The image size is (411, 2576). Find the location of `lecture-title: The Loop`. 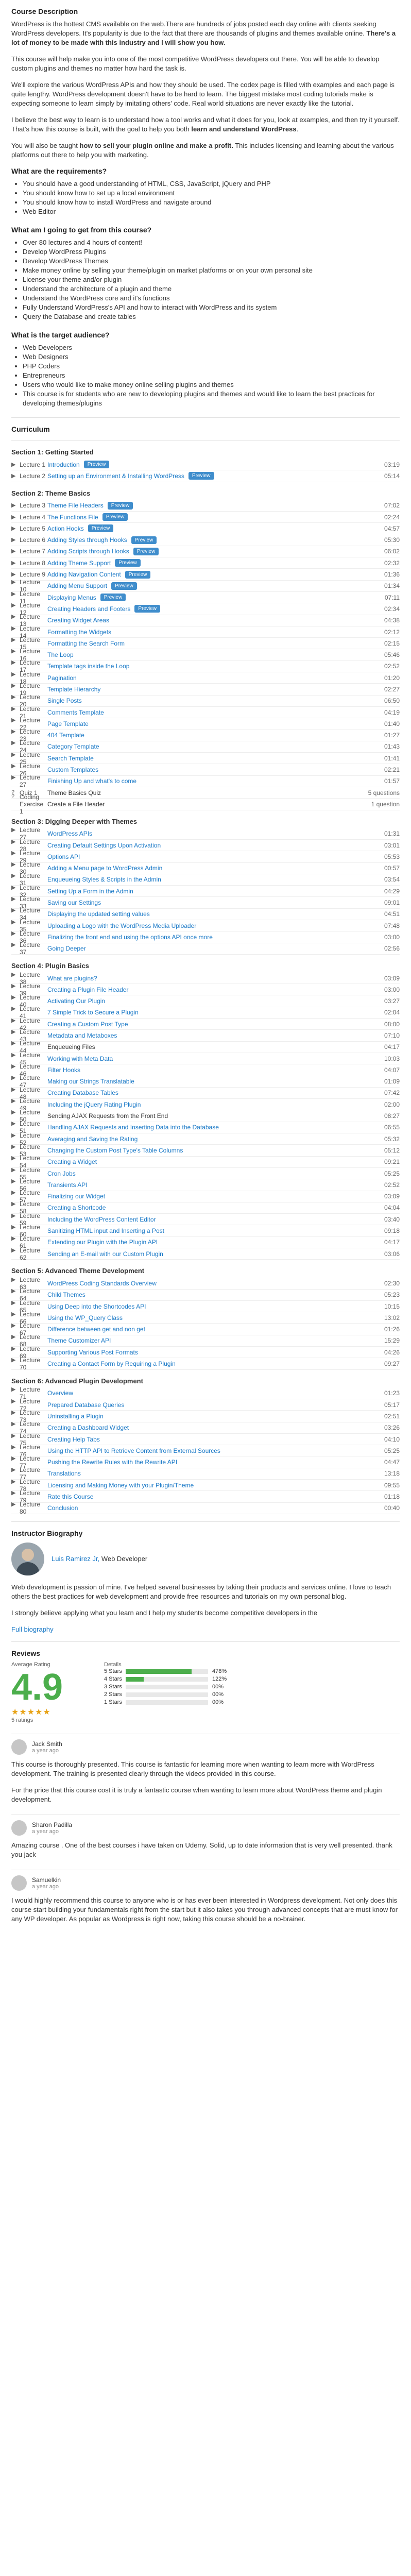

lecture-title: The Loop is located at coordinates (202, 654).